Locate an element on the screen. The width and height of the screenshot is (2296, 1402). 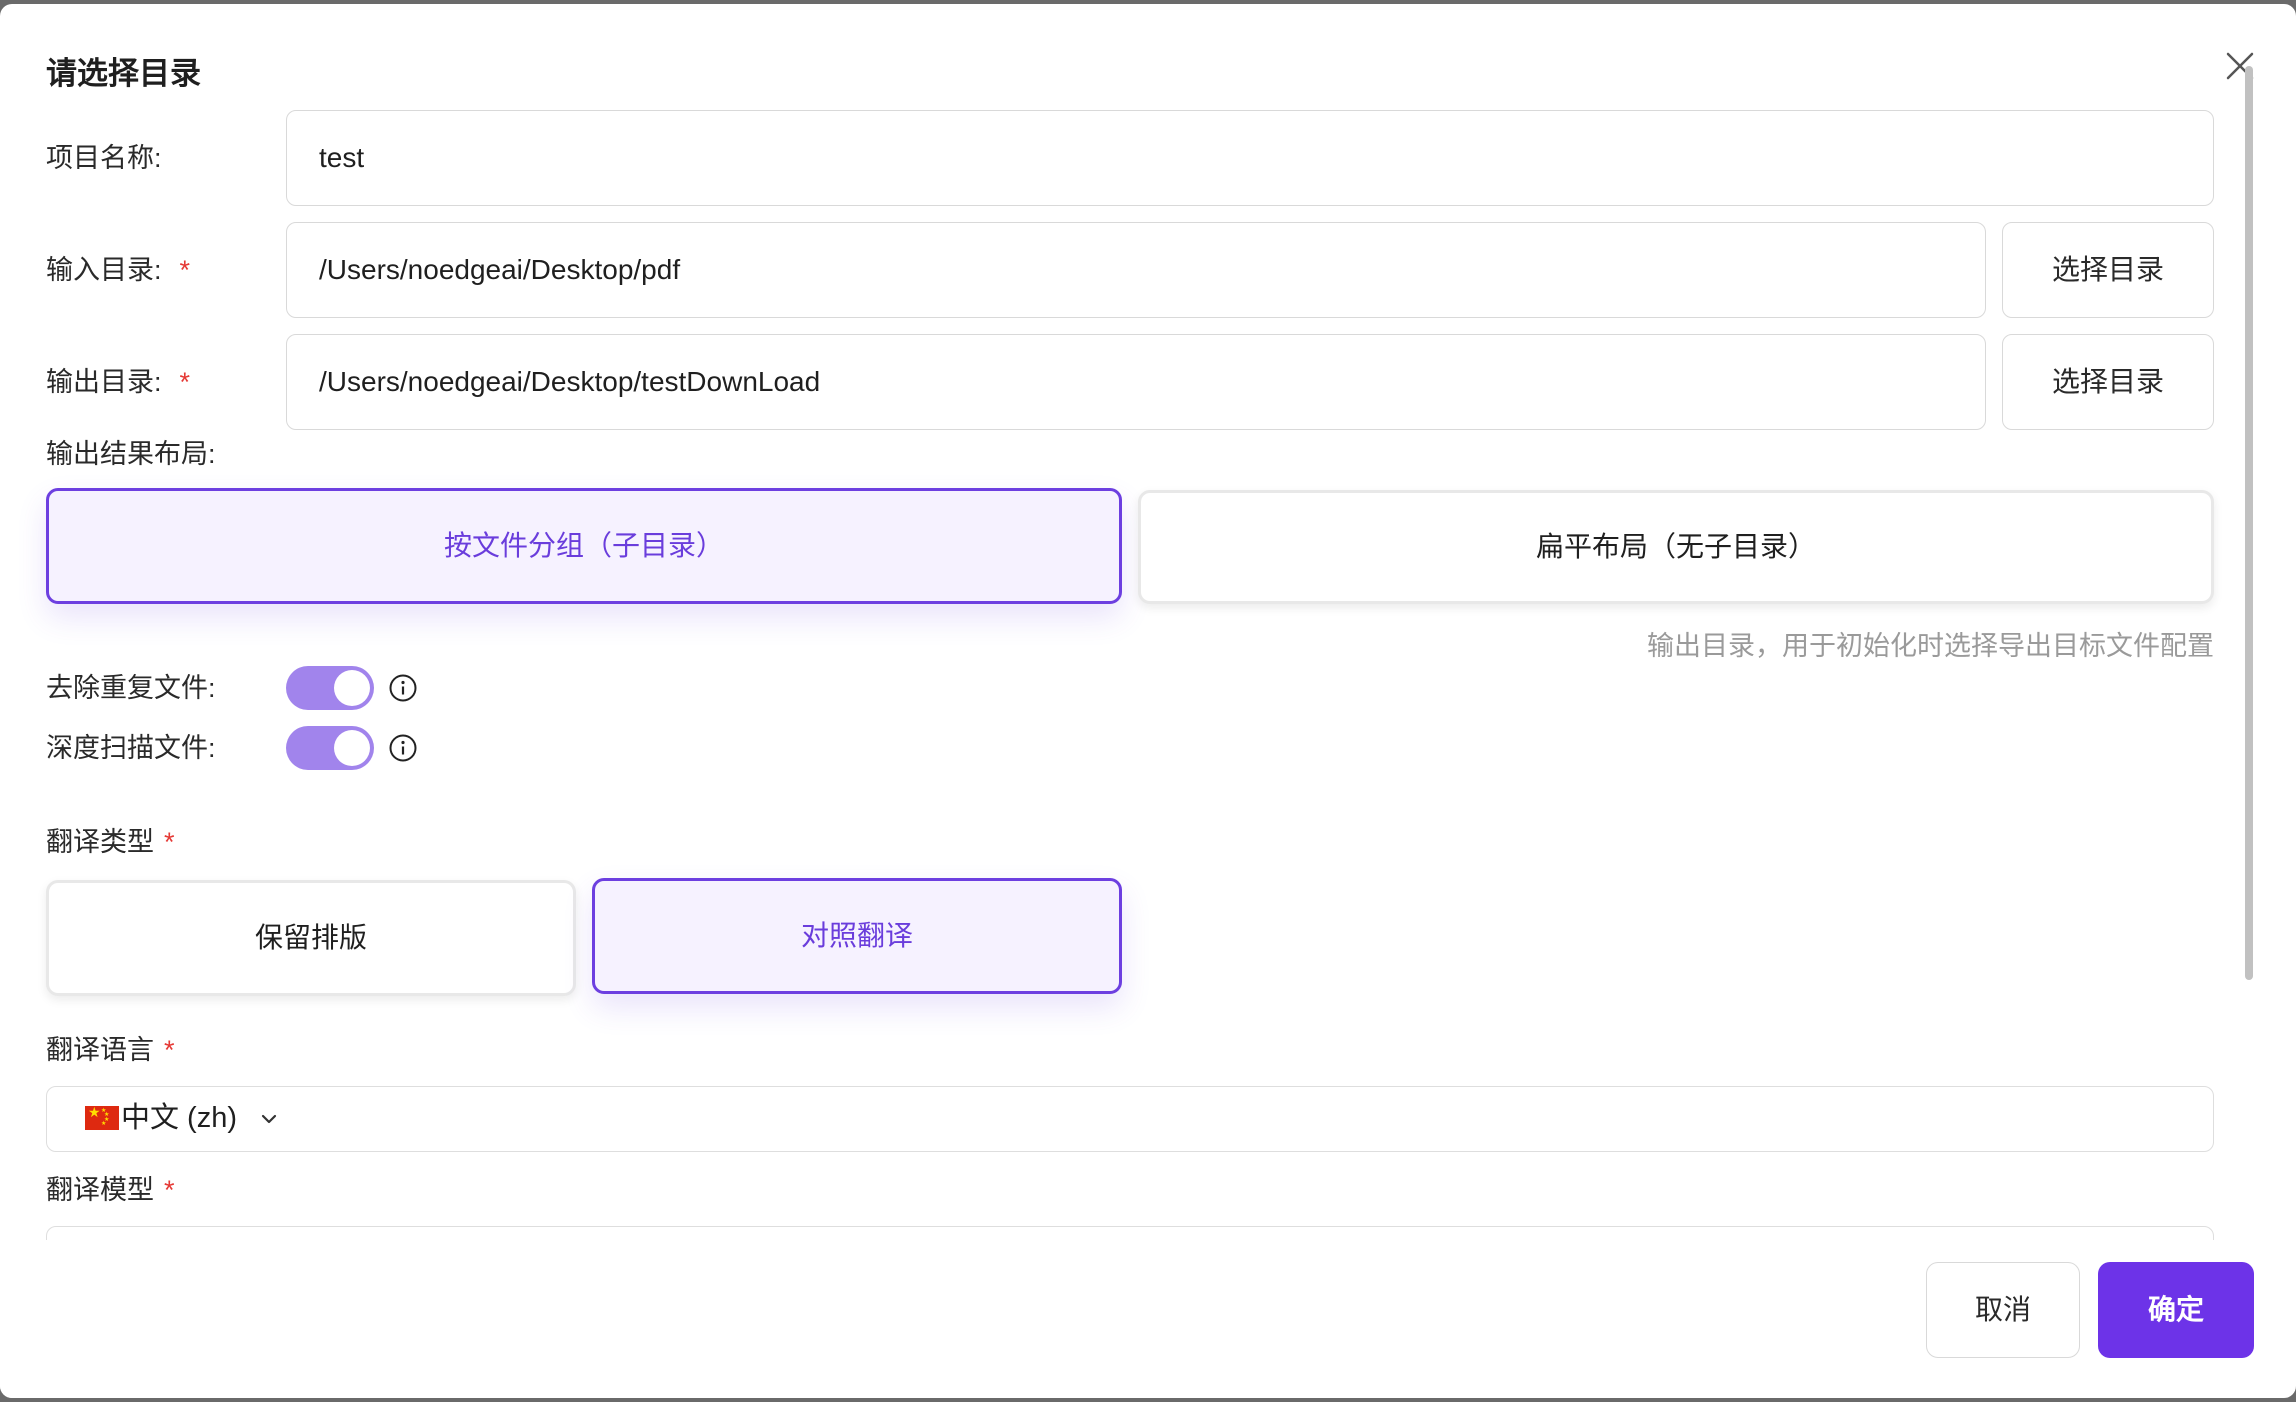
layout-option-grouped: 按文件分组（子目录） is located at coordinates (584, 546).